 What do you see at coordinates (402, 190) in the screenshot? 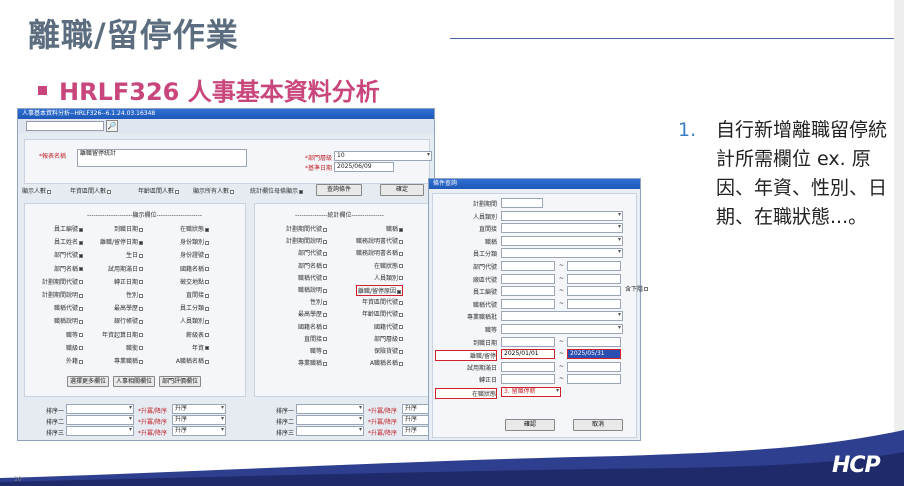
I see `confirm-button: 確定` at bounding box center [402, 190].